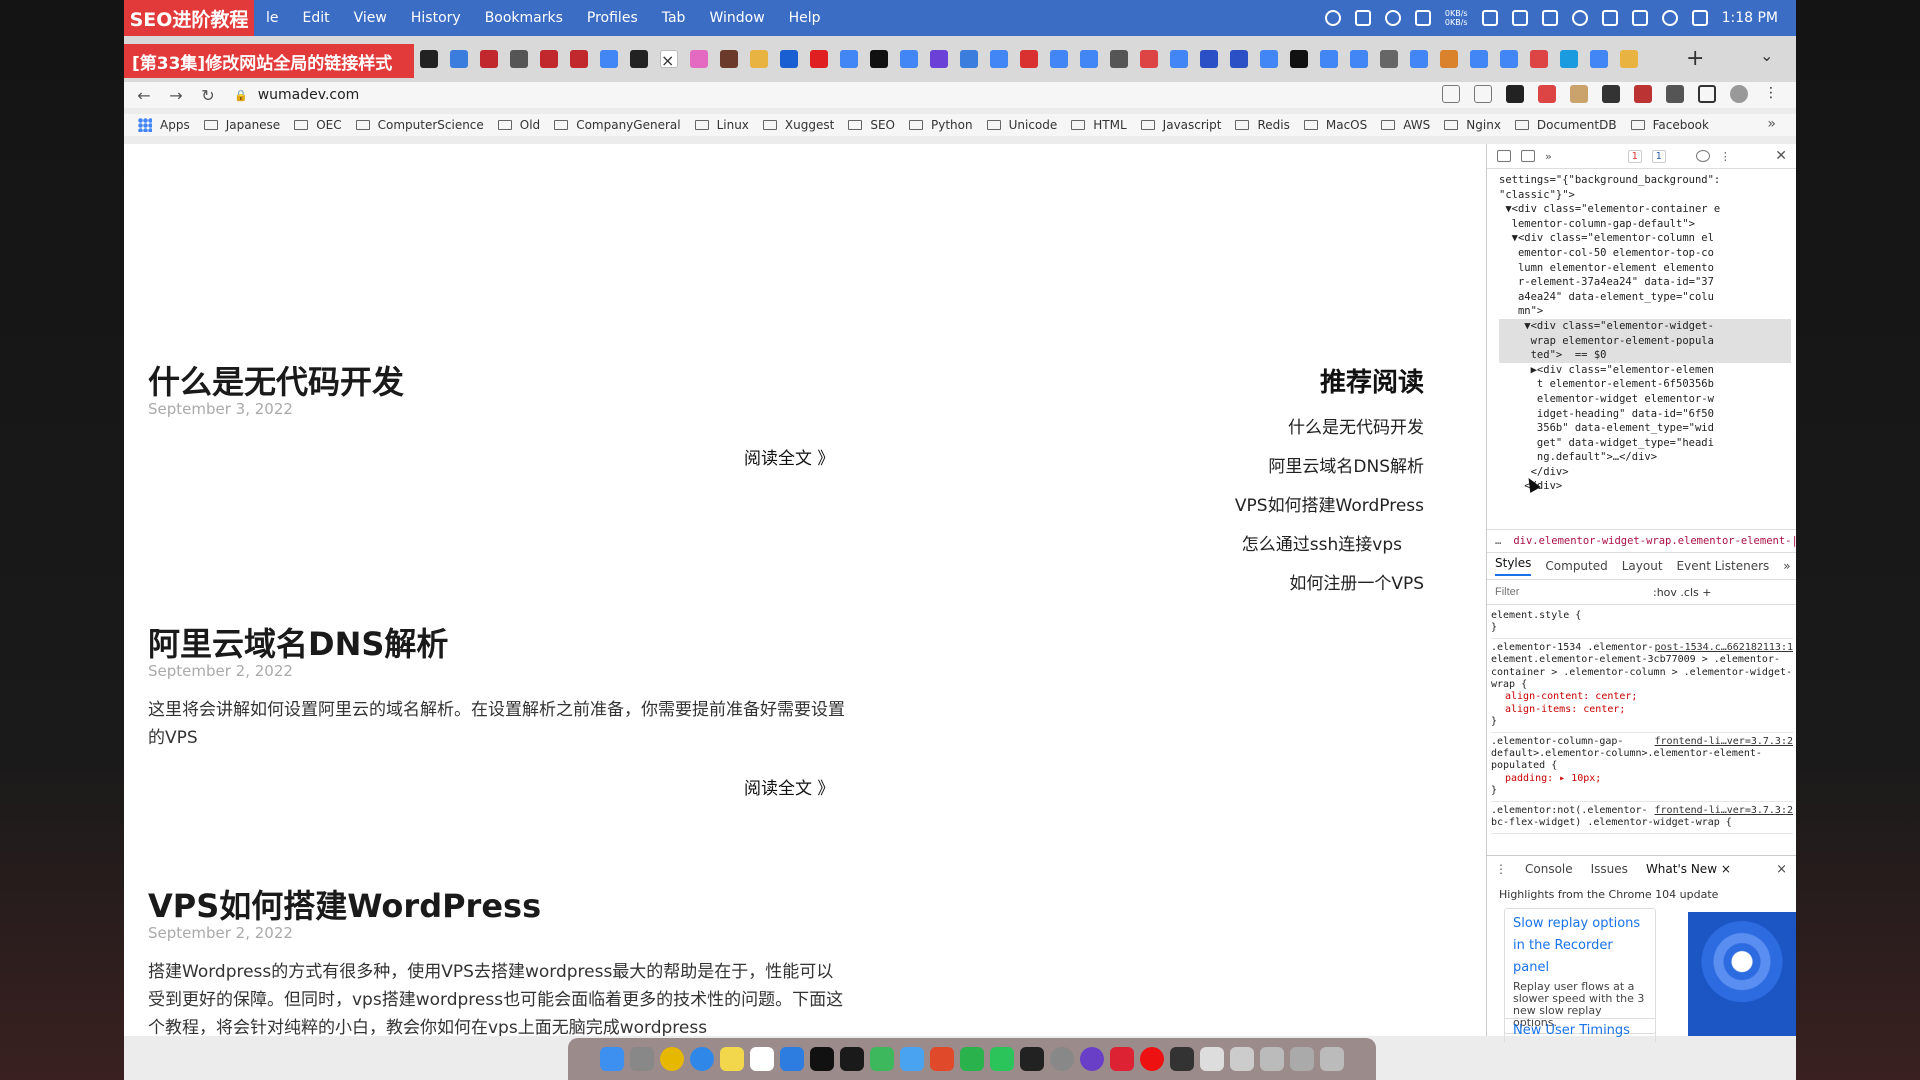  Describe the element at coordinates (1766, 55) in the screenshot. I see `tab-search-button: ⌄` at that location.